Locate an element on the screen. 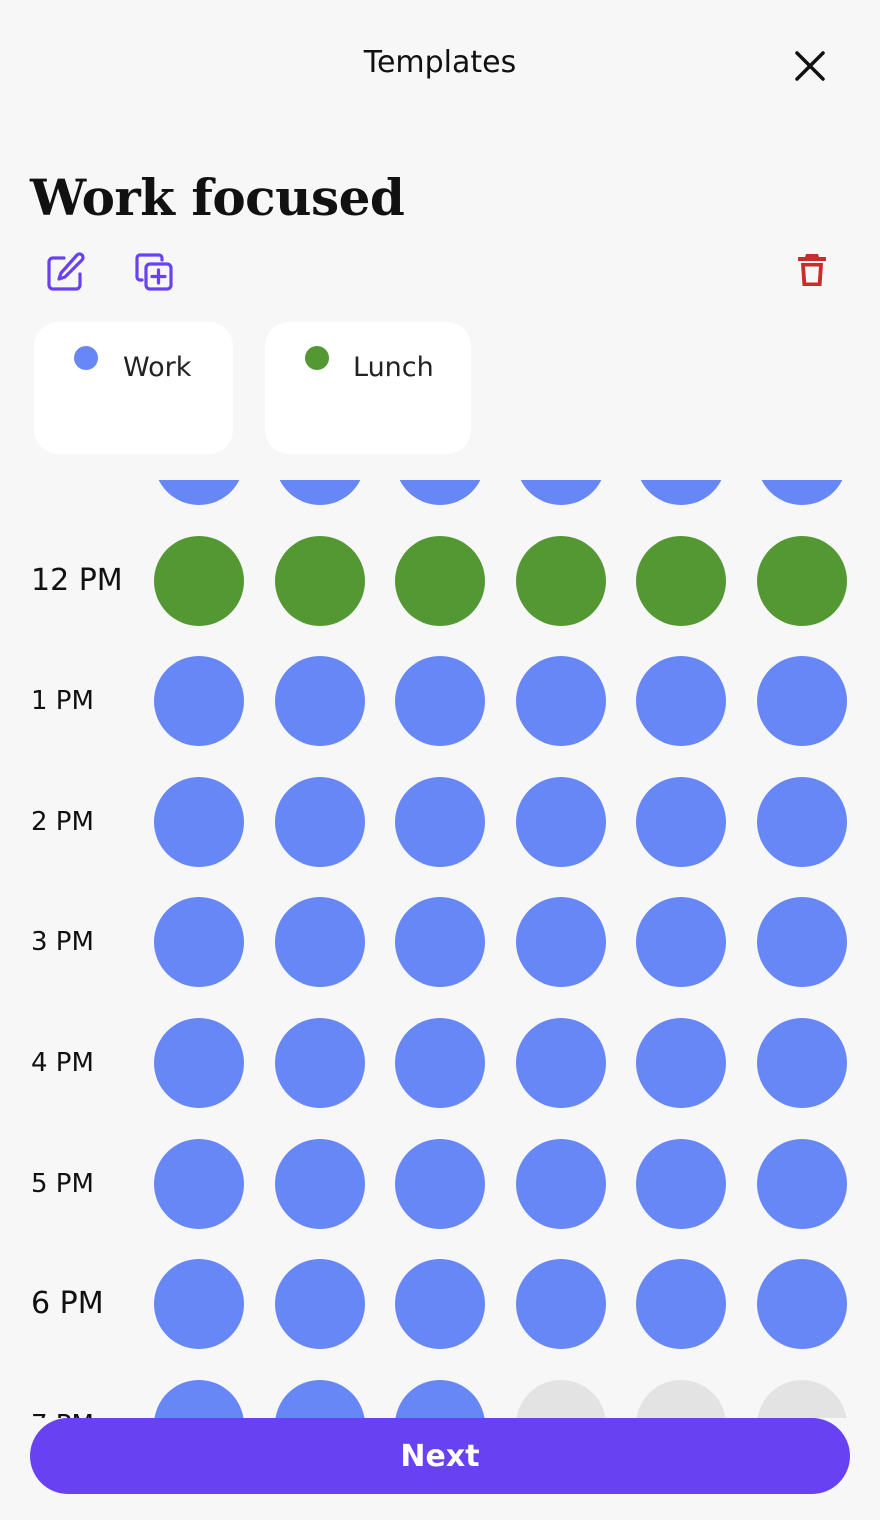  duplicate-icon is located at coordinates (154, 272).